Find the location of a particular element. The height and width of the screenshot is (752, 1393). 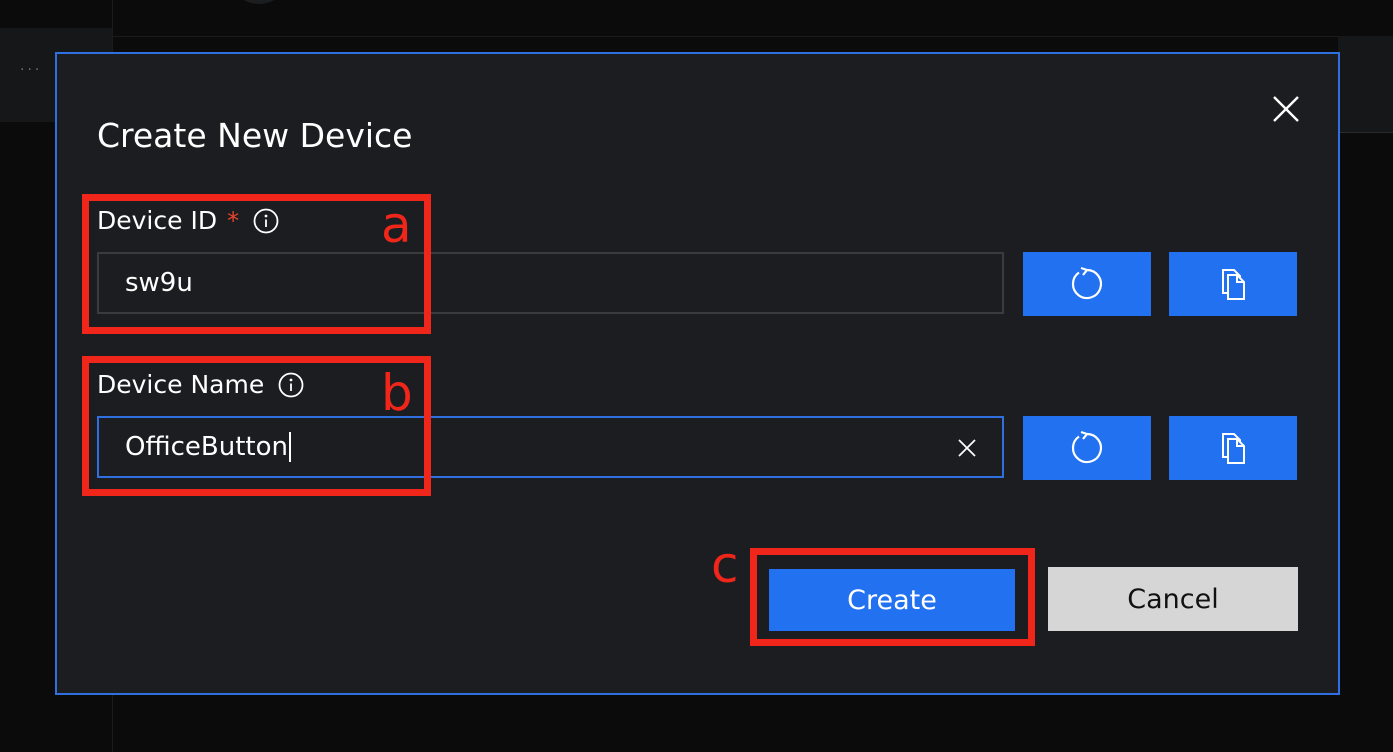

cancel-button: Cancel is located at coordinates (1173, 599).